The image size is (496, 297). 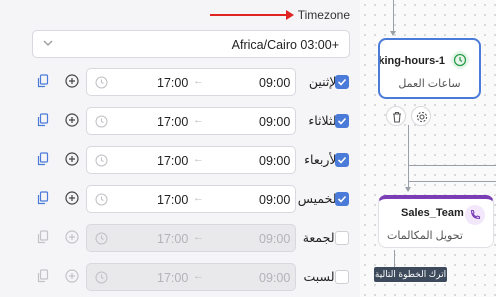 What do you see at coordinates (180, 15) in the screenshot?
I see `timezone-header: Timezone` at bounding box center [180, 15].